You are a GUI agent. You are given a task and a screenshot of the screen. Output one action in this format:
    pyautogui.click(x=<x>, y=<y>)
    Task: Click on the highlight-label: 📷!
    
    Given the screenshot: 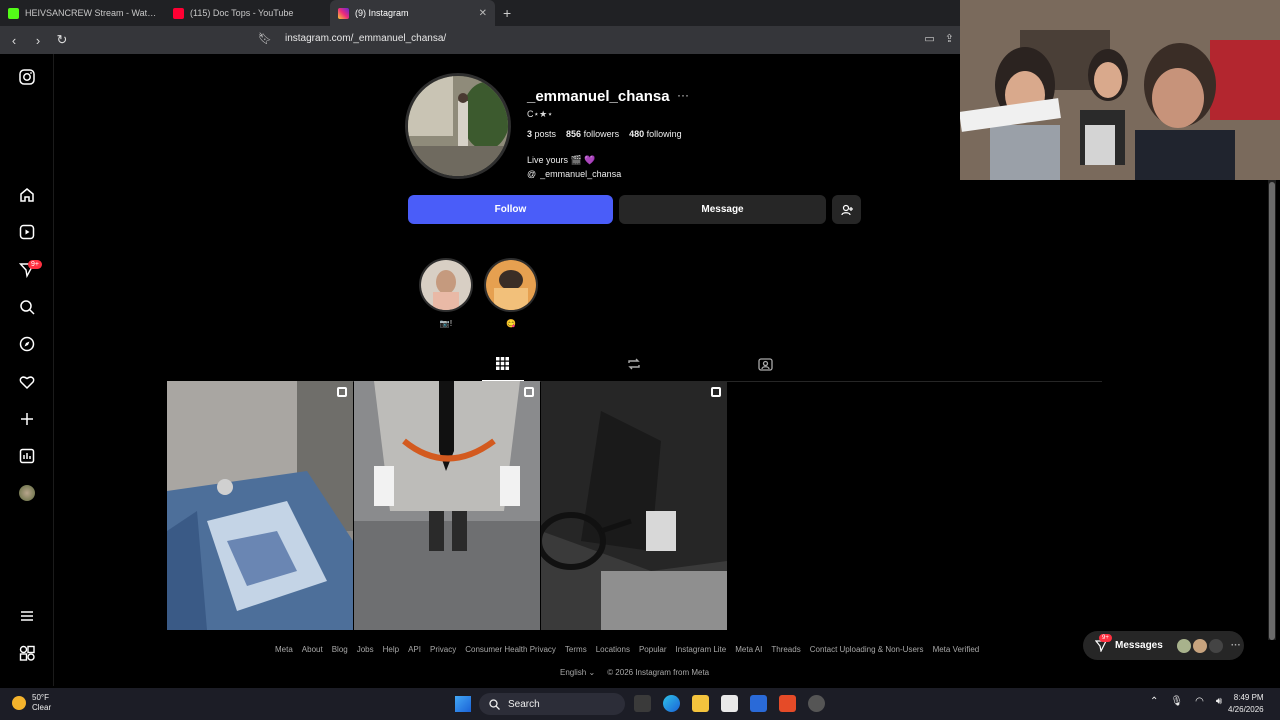 What is the action you would take?
    pyautogui.click(x=446, y=323)
    